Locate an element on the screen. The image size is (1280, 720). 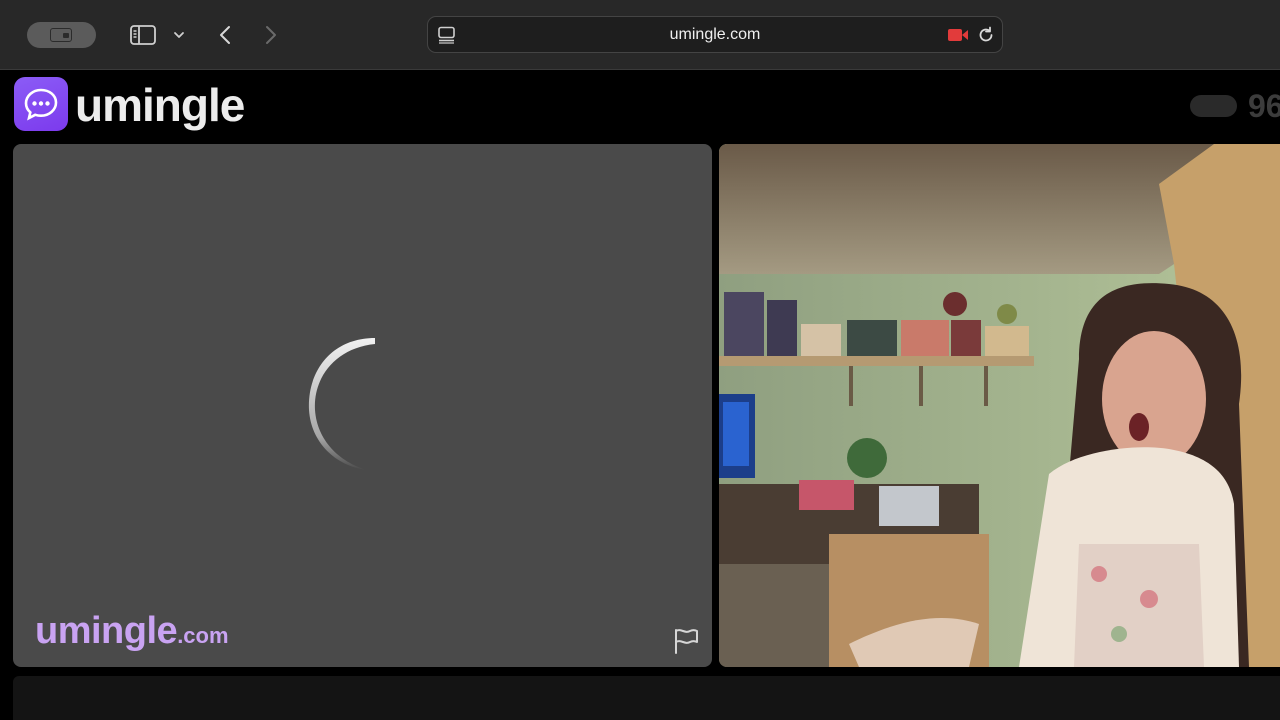
profile-switcher-icon is located at coordinates (61, 35).